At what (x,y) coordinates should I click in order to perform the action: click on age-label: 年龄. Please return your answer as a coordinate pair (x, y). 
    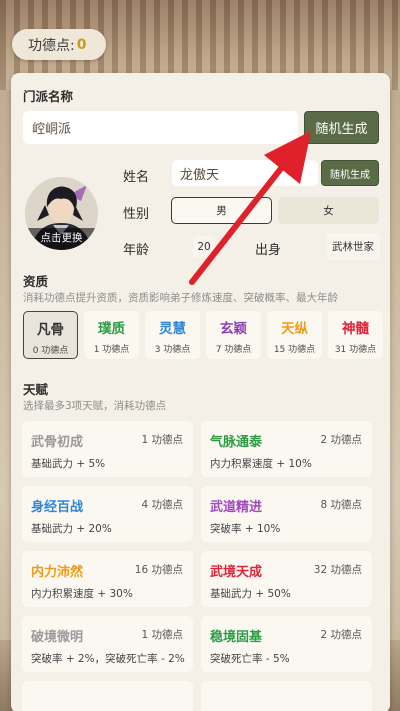
    Looking at the image, I should click on (136, 250).